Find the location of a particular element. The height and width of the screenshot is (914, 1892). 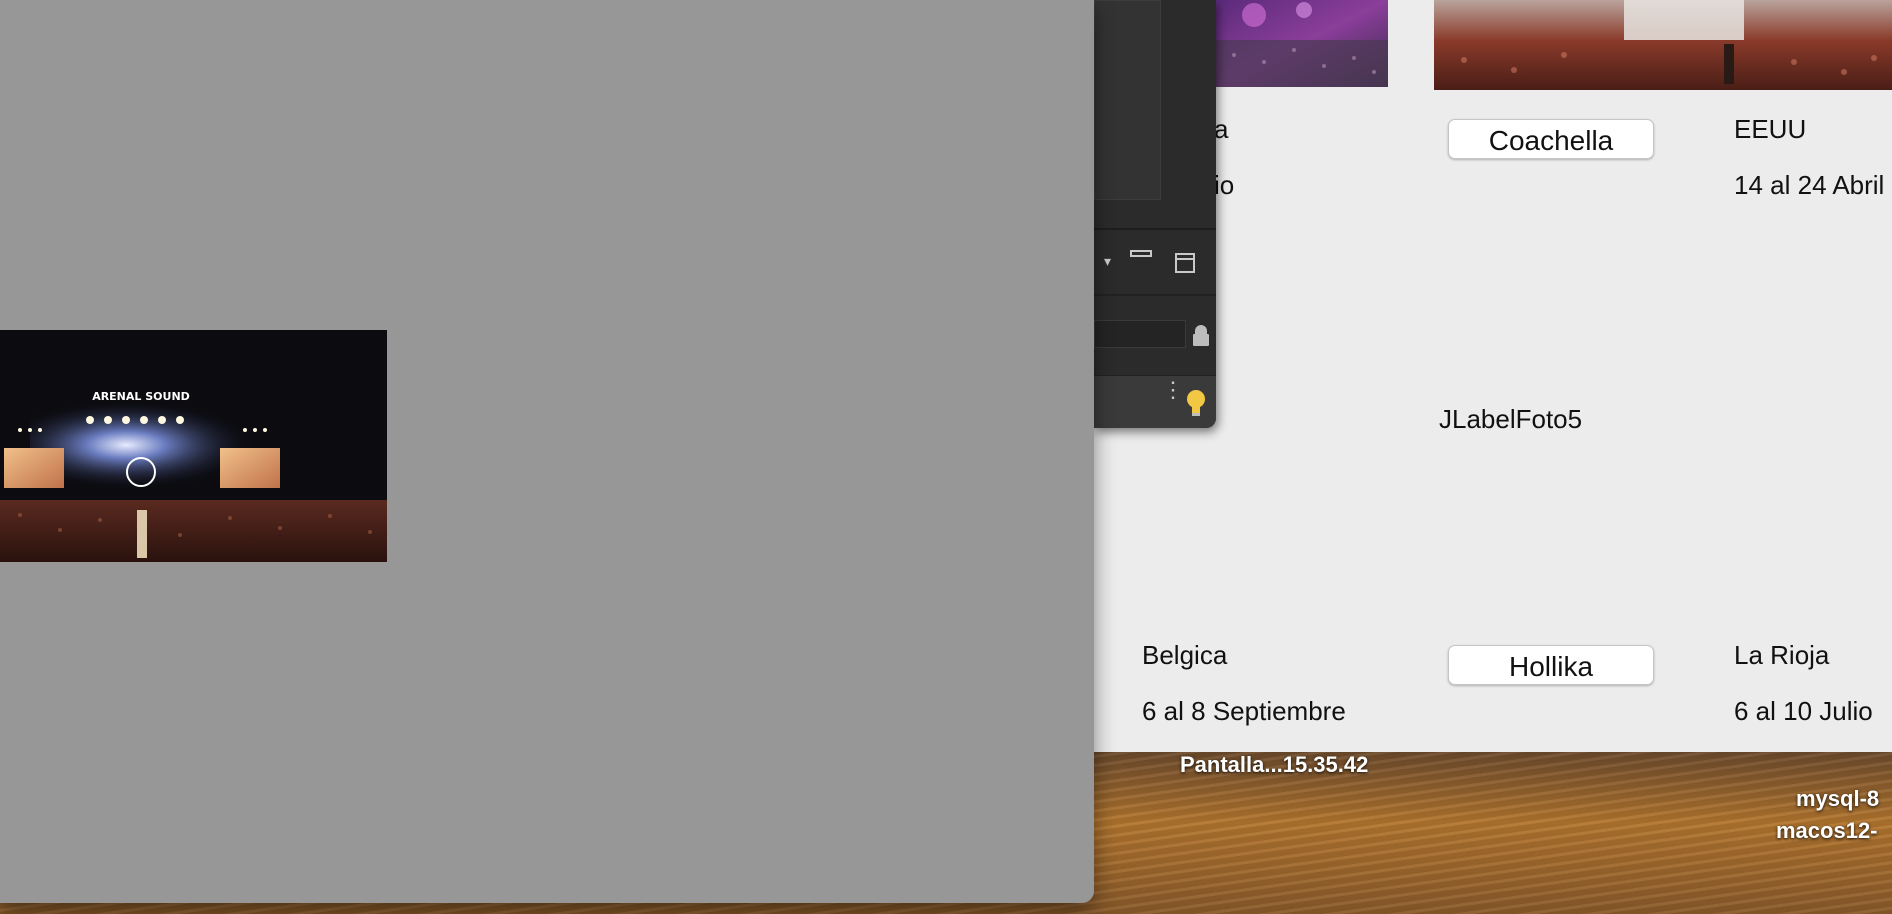

ide-status-bar: ⋮ is located at coordinates (1155, 401).